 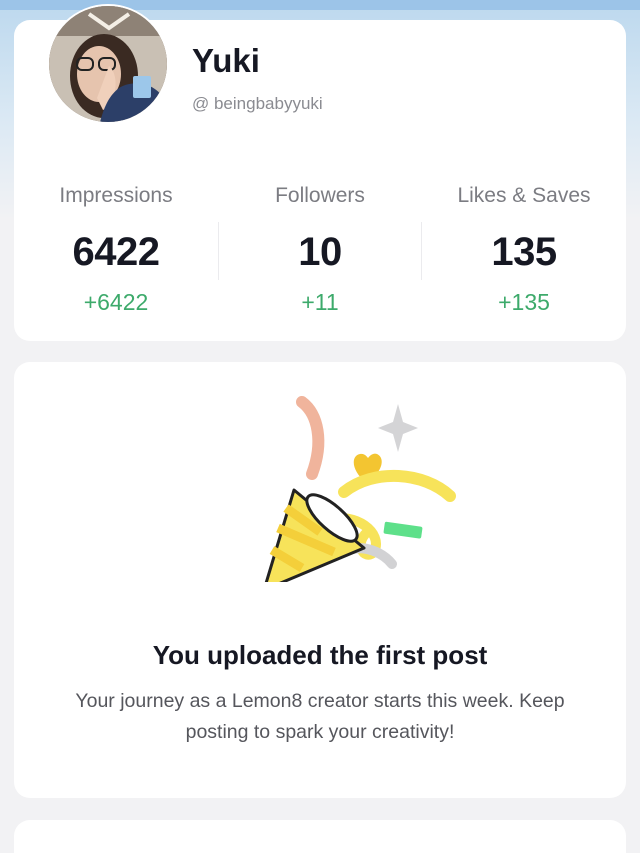 I want to click on stat-value: 135, so click(x=524, y=252).